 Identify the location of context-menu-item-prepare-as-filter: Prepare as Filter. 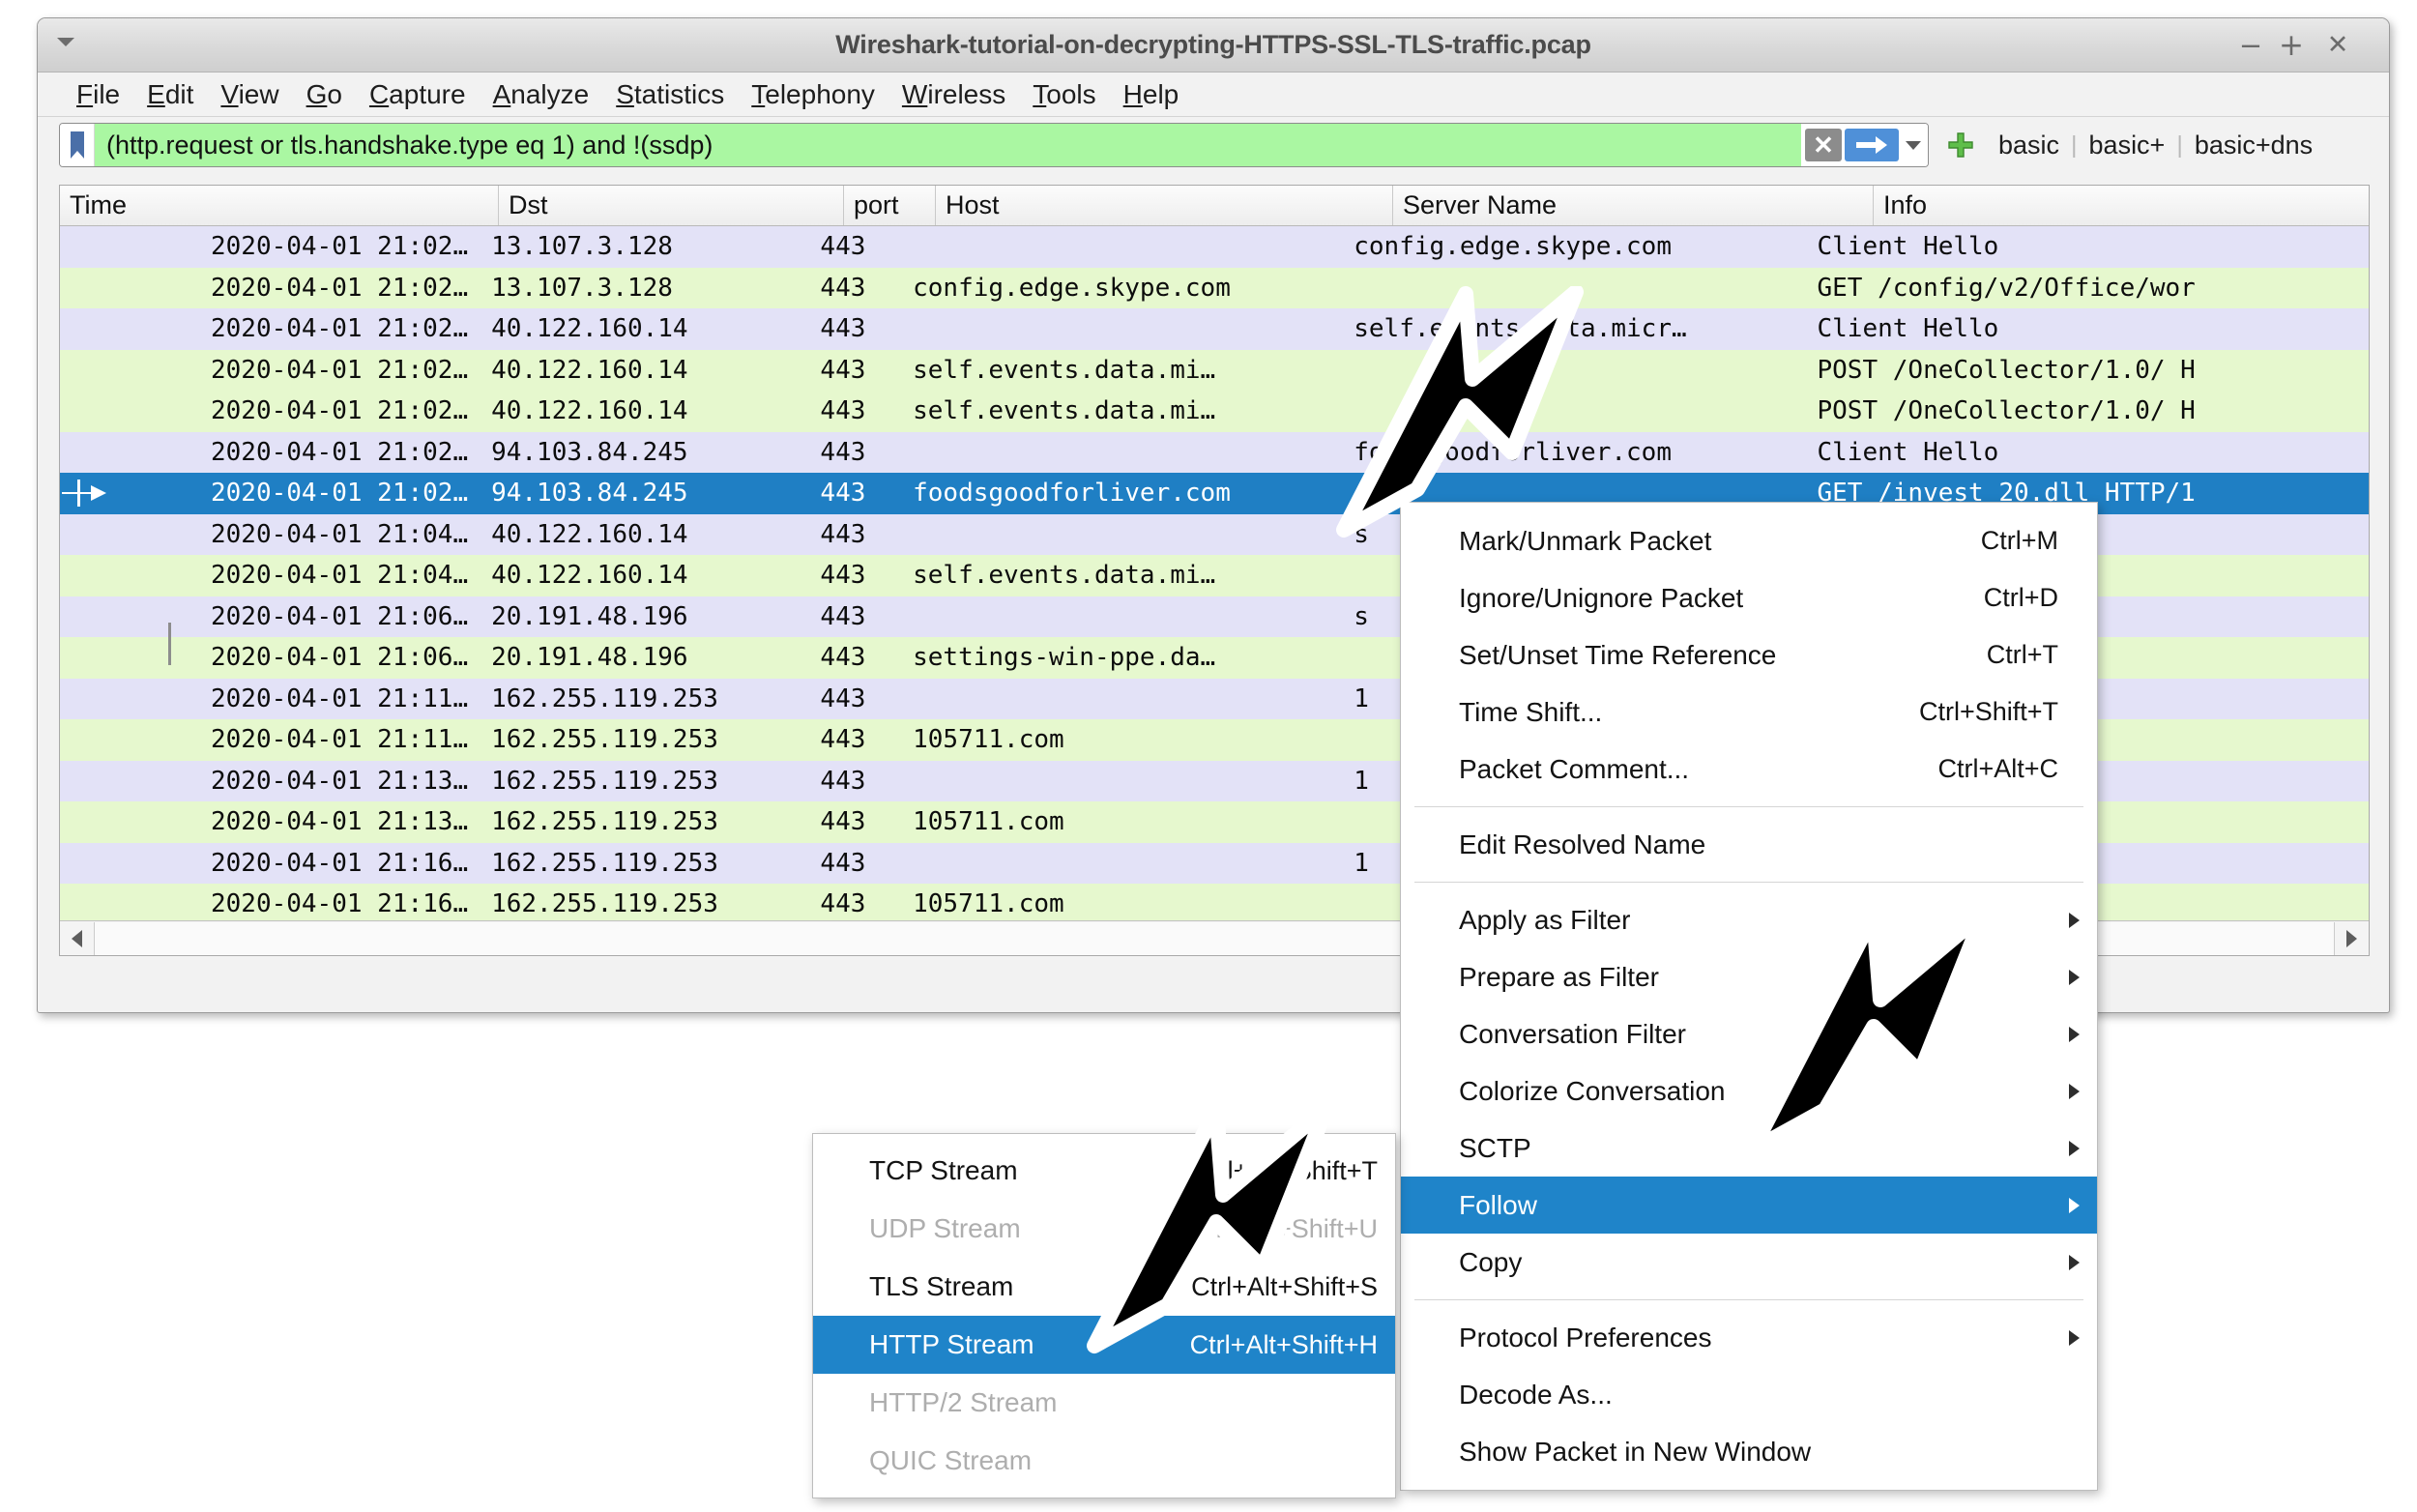
(1749, 976).